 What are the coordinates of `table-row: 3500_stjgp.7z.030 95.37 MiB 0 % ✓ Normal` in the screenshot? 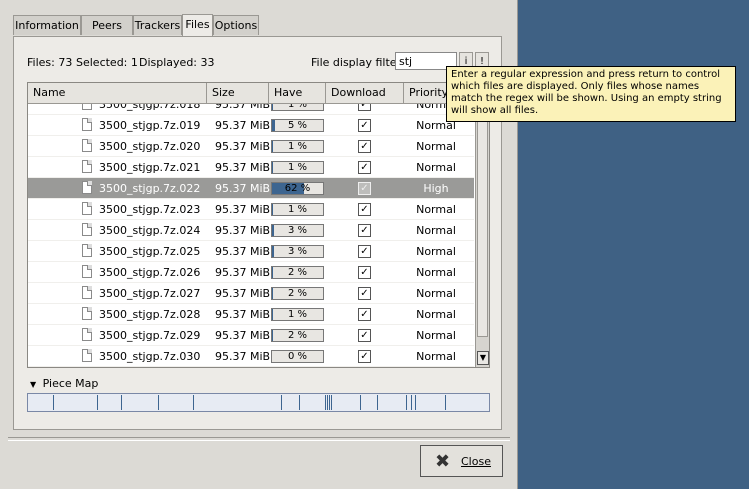 It's located at (251, 356).